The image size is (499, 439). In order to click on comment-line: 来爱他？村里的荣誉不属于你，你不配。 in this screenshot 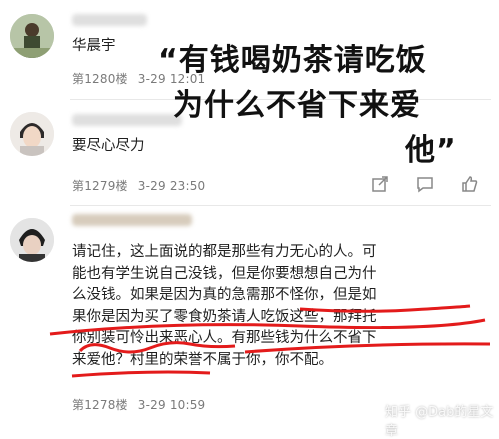, I will do `click(202, 359)`.